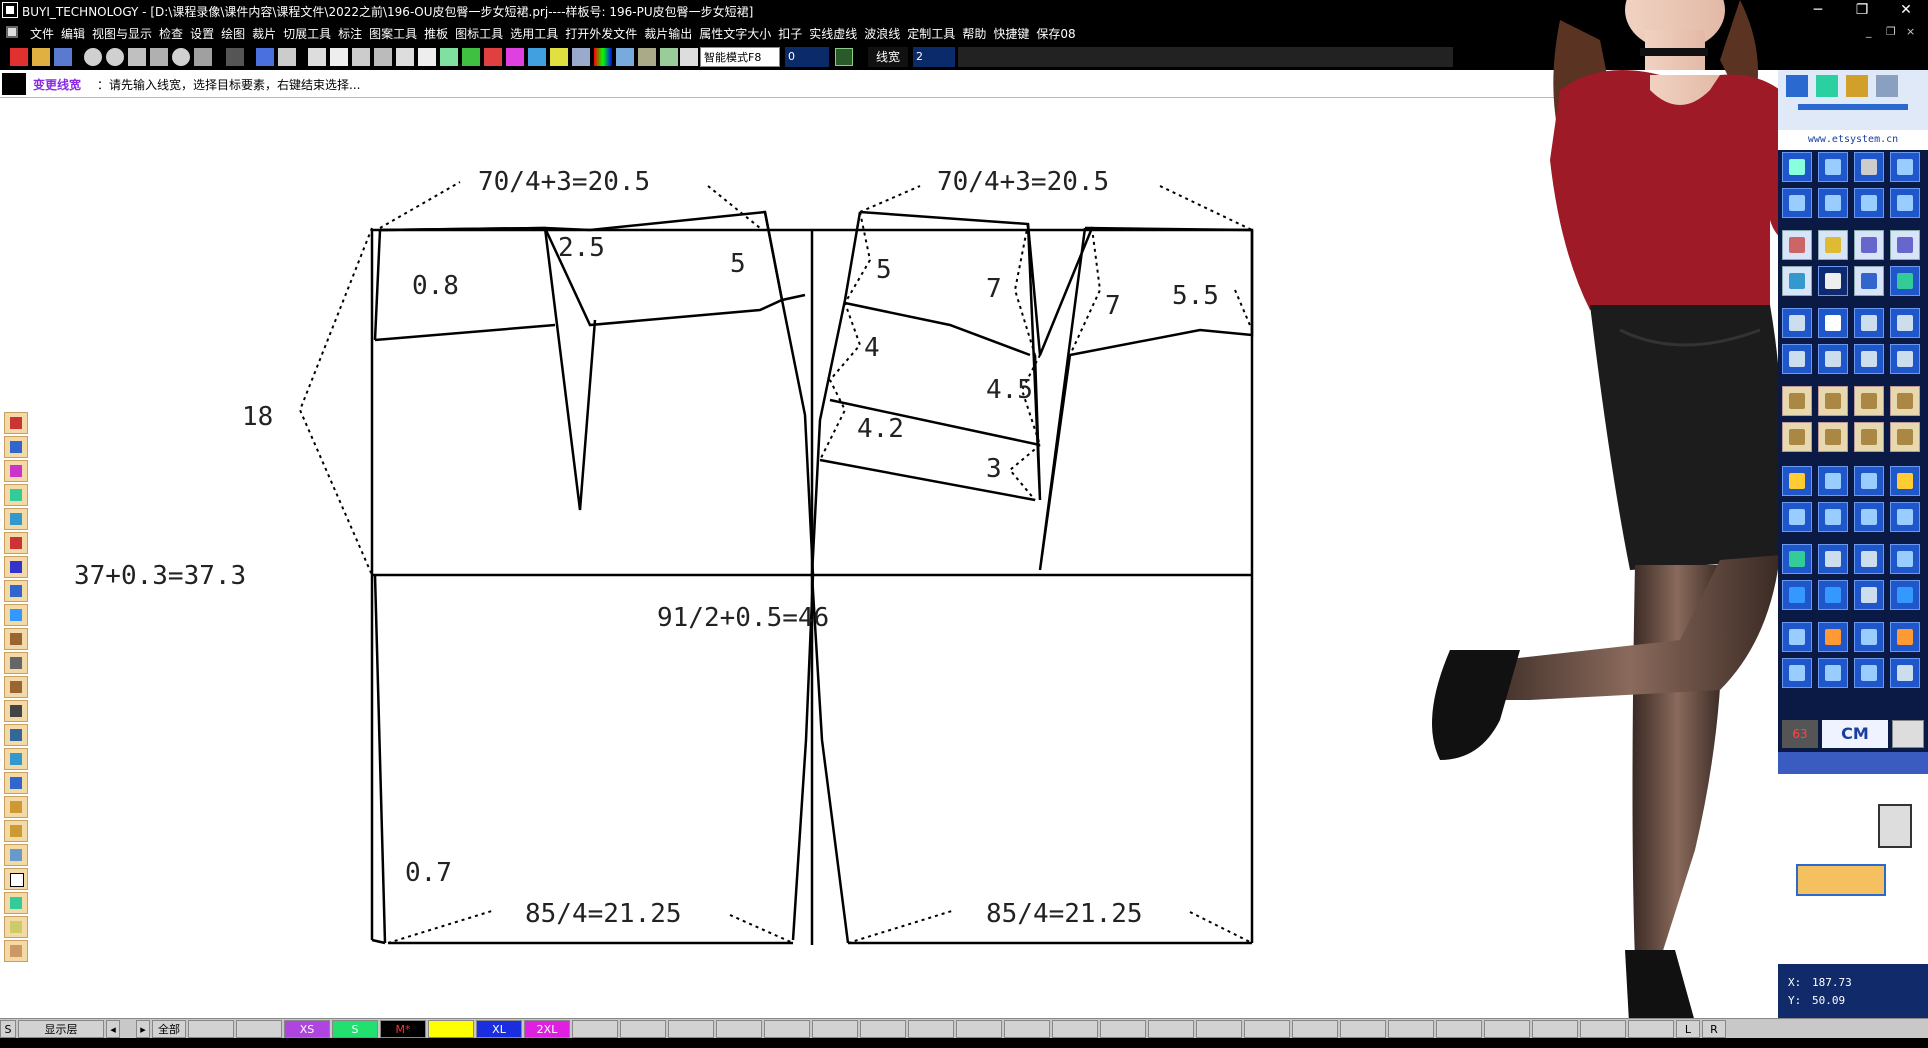 The image size is (1928, 1048). What do you see at coordinates (355, 1029) in the screenshot?
I see `size-s: S` at bounding box center [355, 1029].